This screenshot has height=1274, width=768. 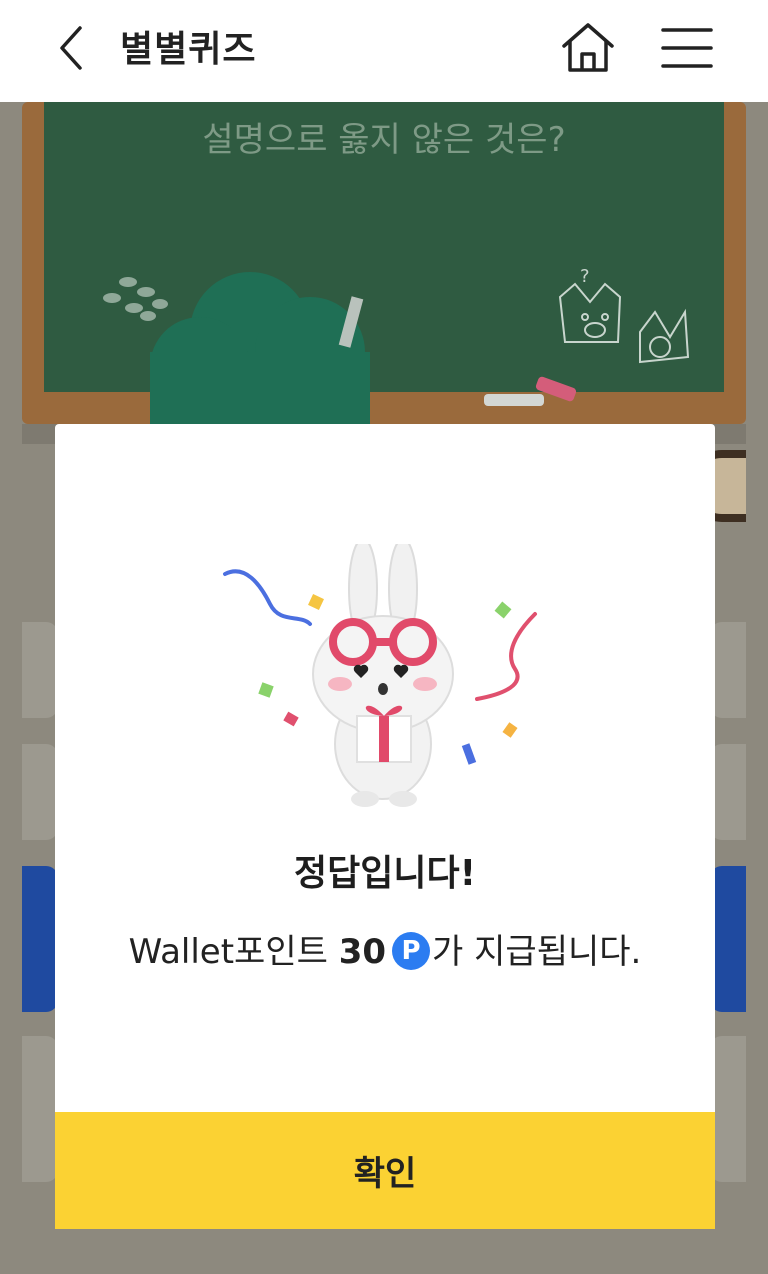 I want to click on answer-option-4-left, so click(x=40, y=1109).